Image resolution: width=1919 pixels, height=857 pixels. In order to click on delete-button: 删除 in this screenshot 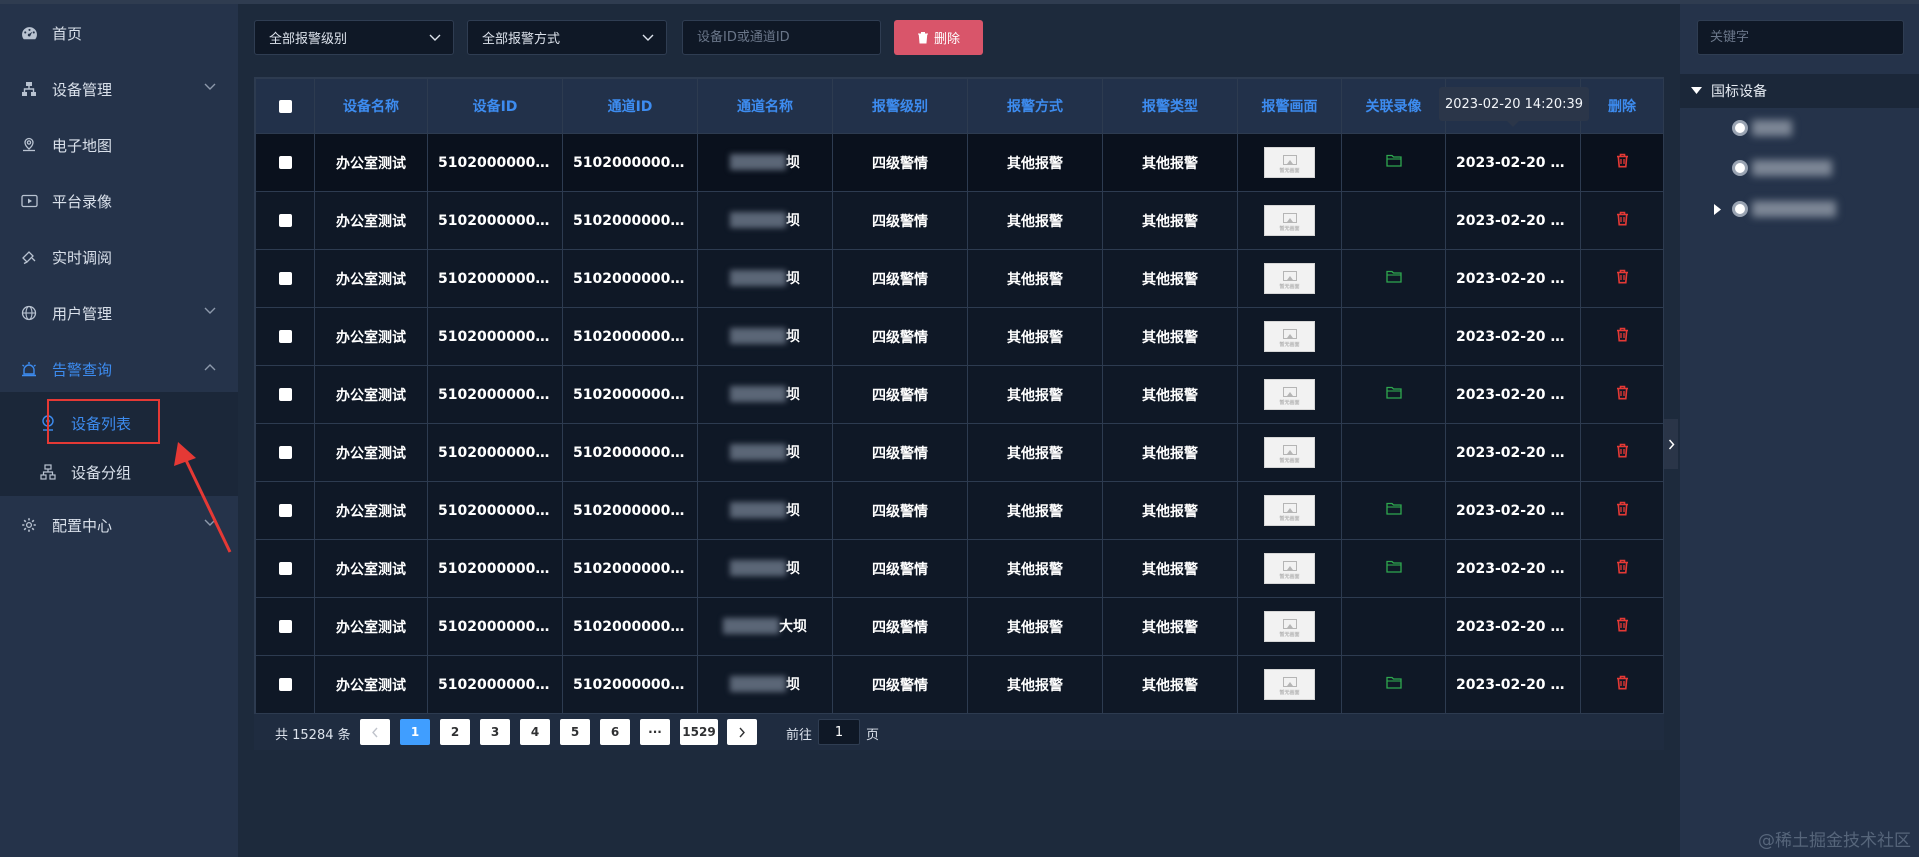, I will do `click(938, 37)`.